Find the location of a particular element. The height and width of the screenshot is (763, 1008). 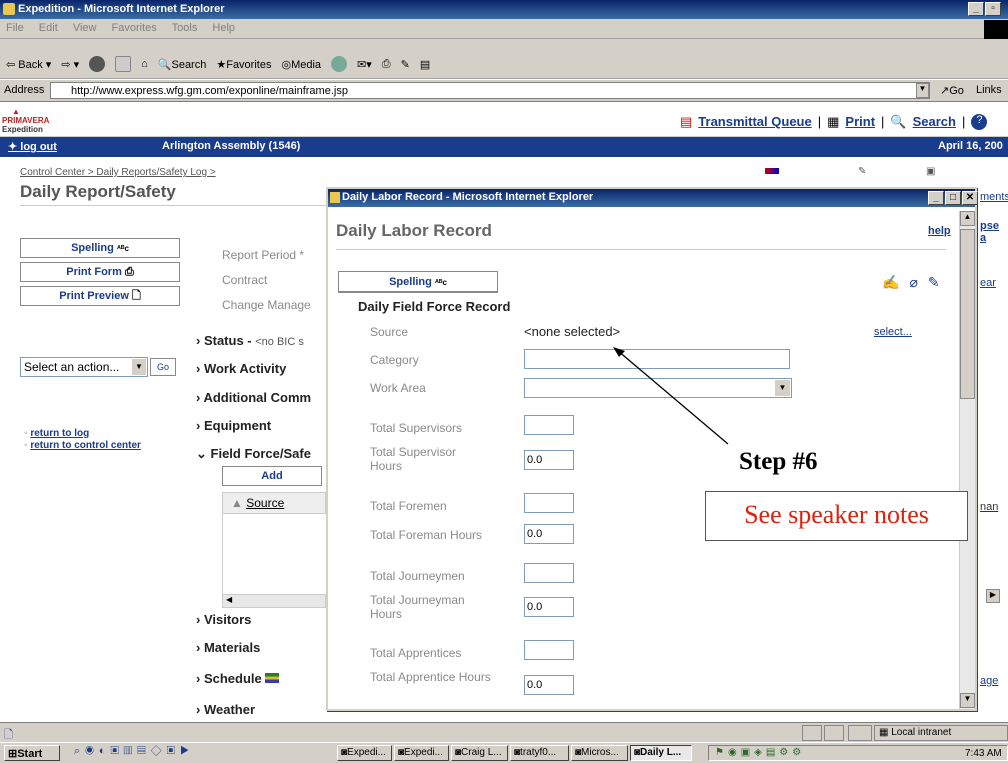

start-button: ⊞Start is located at coordinates (32, 753).